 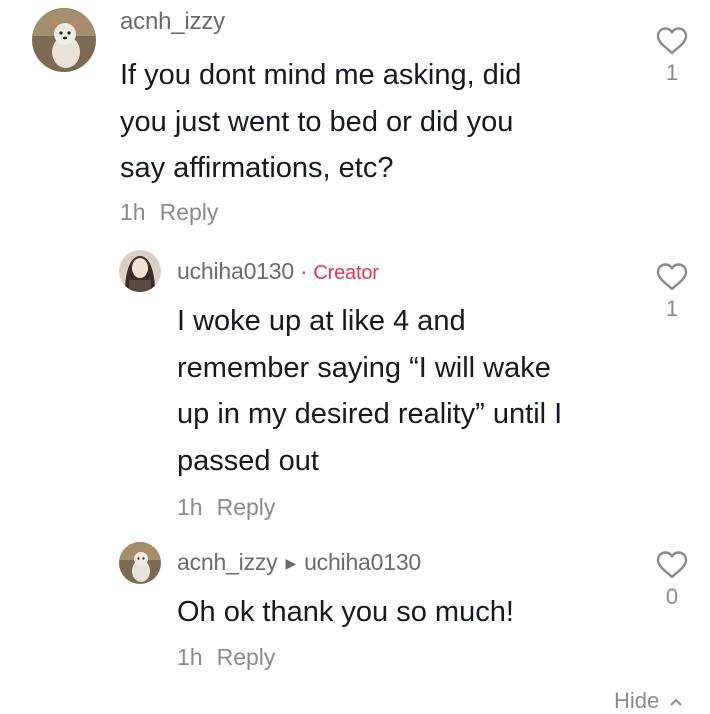 What do you see at coordinates (172, 22) in the screenshot?
I see `comment-username: acnh_izzy` at bounding box center [172, 22].